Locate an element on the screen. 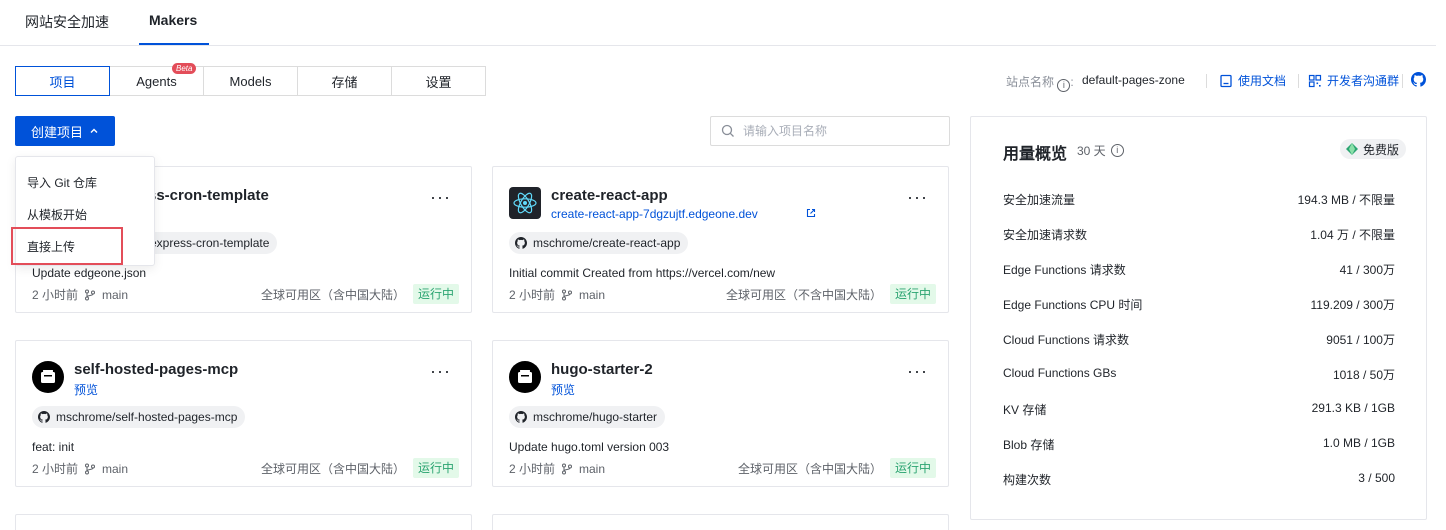 This screenshot has width=1446, height=530. search-input is located at coordinates (838, 131).